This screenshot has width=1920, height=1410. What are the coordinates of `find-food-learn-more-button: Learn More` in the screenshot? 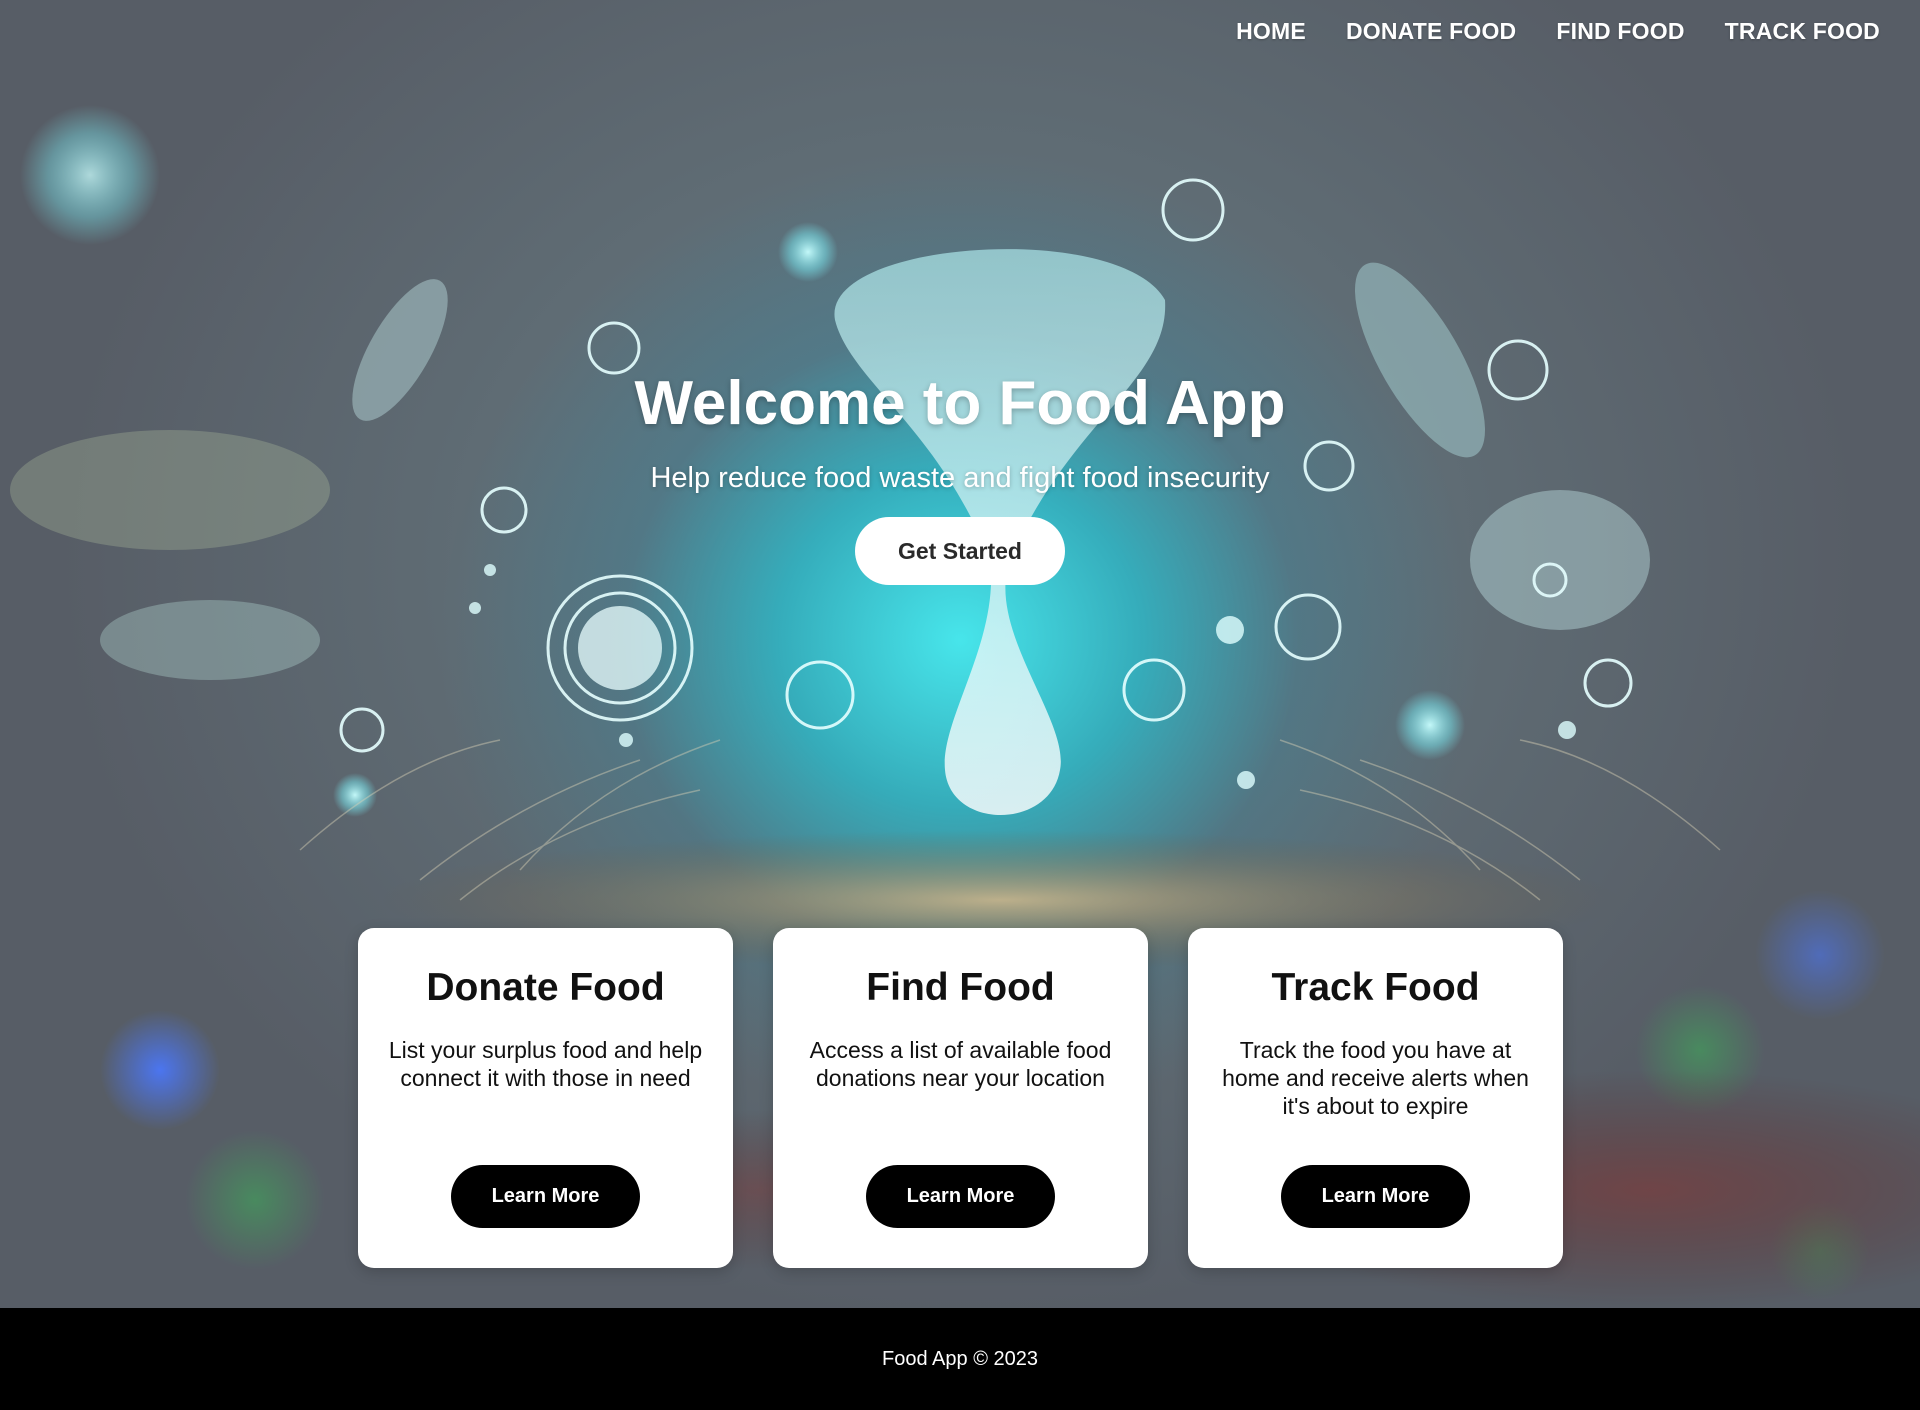 It's located at (960, 1196).